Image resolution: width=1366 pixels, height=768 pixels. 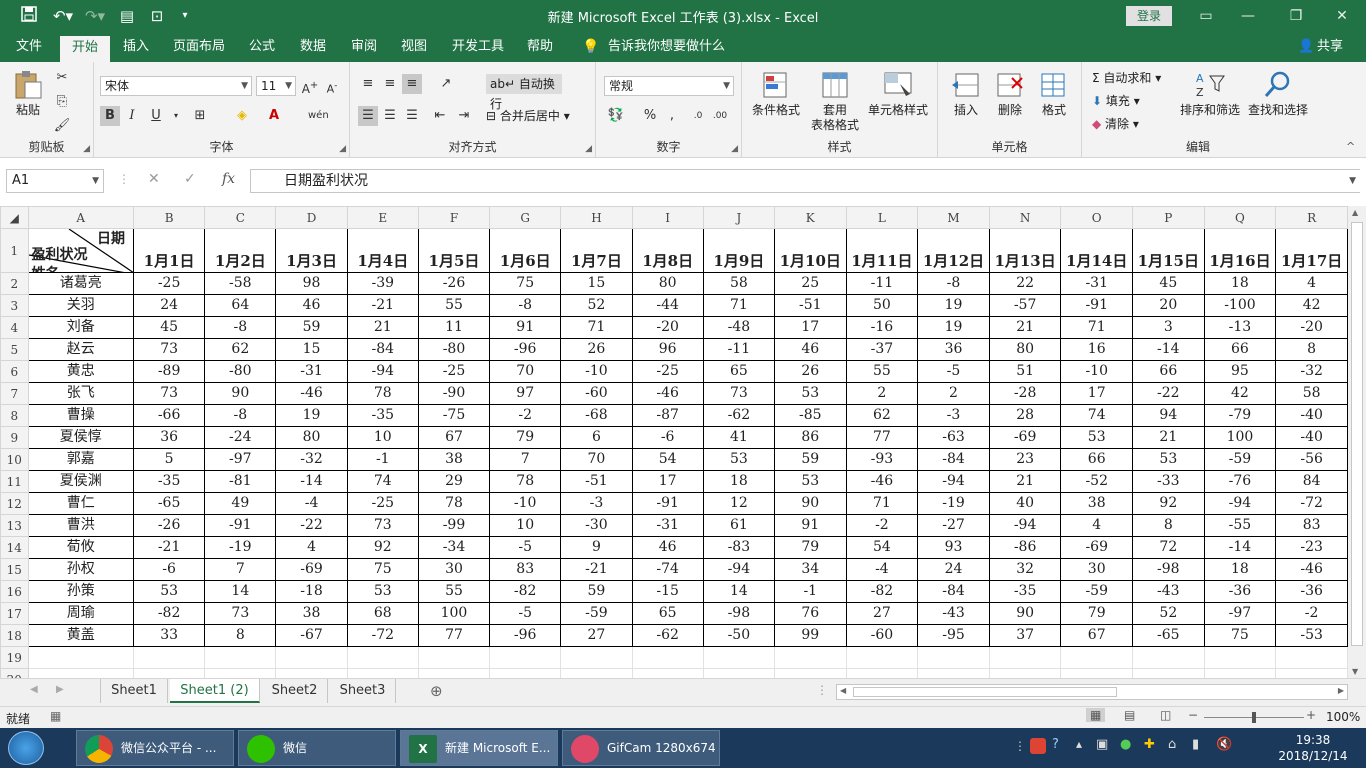 I want to click on delete-cells-button: 删除, so click(x=1010, y=94).